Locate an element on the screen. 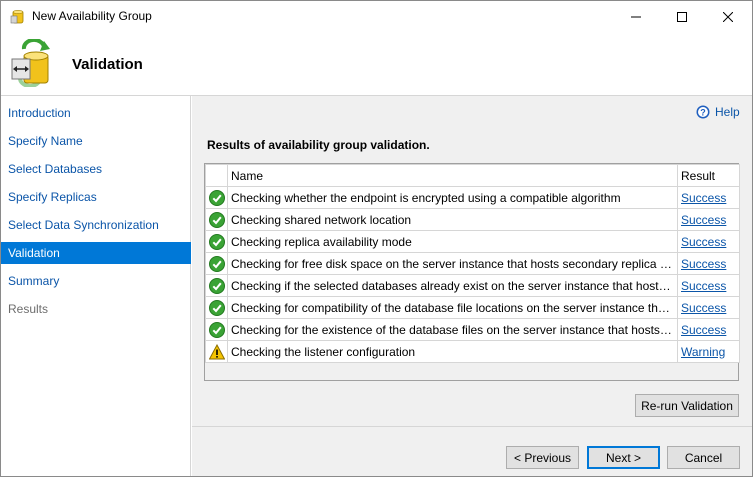 The width and height of the screenshot is (753, 477). maximize-button is located at coordinates (682, 16).